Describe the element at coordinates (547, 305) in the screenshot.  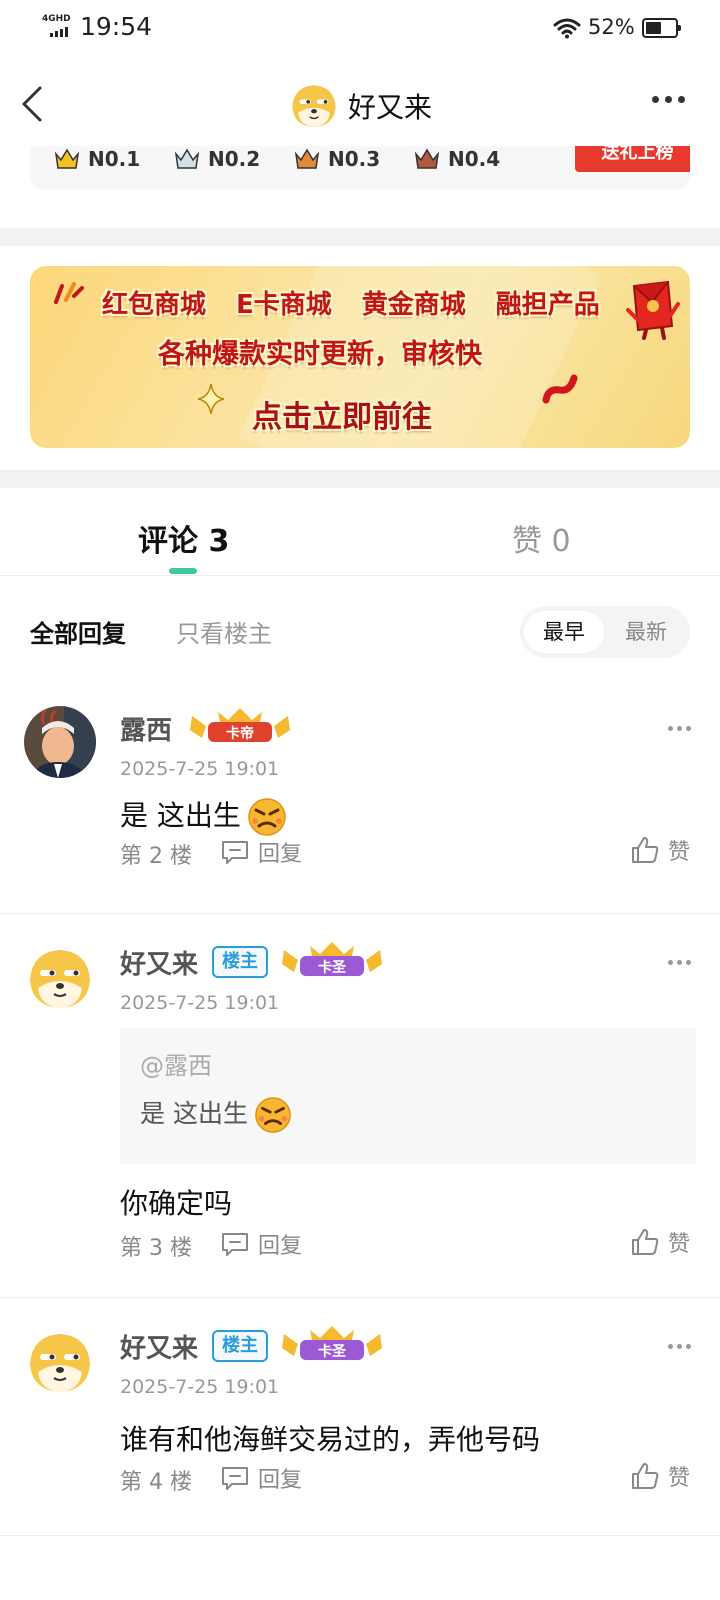
I see `banner-category: 融担产品` at that location.